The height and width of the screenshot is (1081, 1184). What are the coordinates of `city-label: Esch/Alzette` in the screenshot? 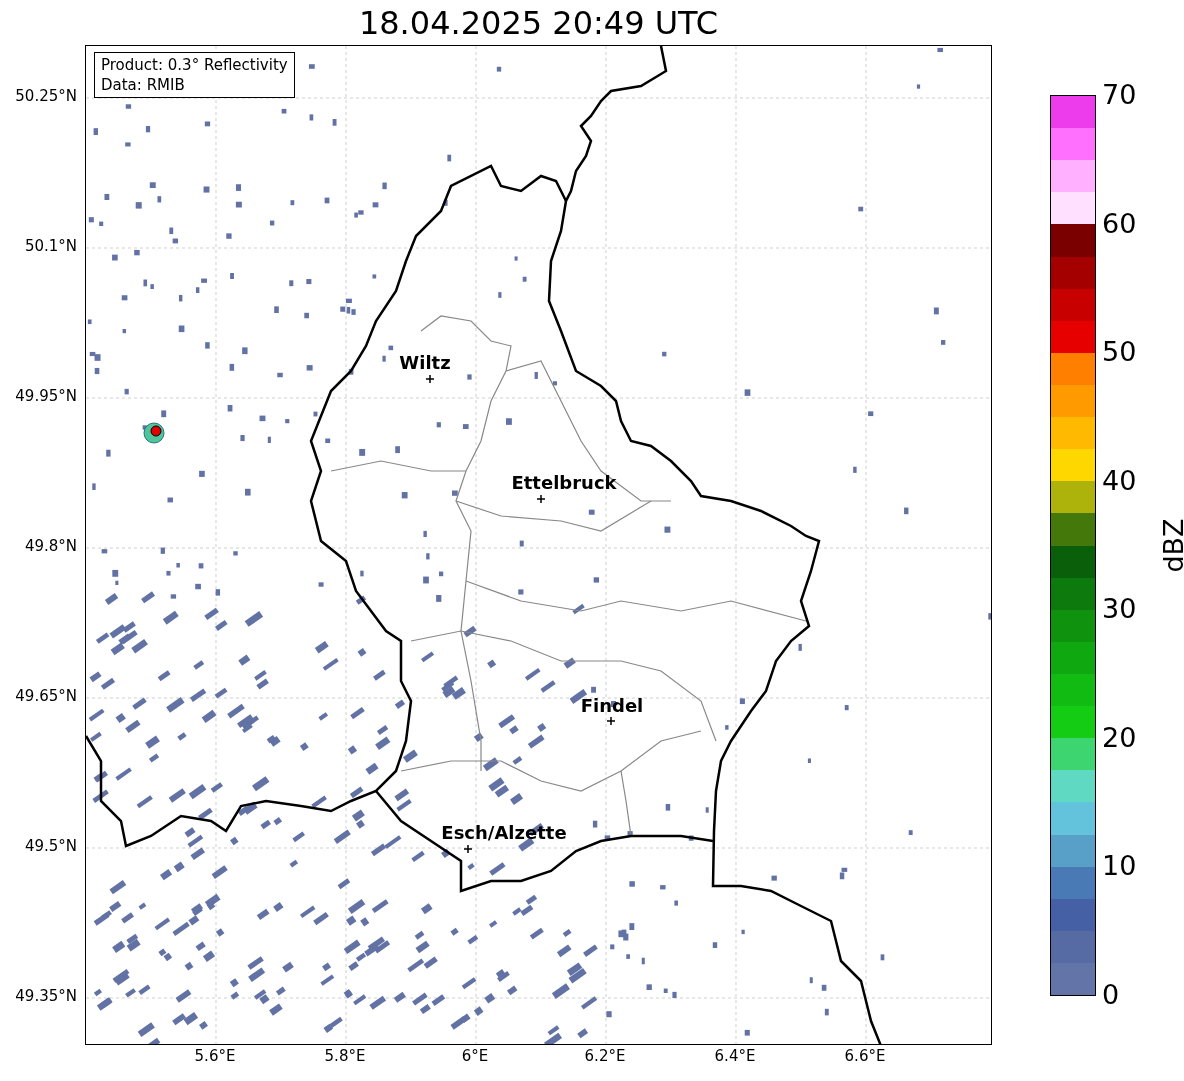 It's located at (504, 833).